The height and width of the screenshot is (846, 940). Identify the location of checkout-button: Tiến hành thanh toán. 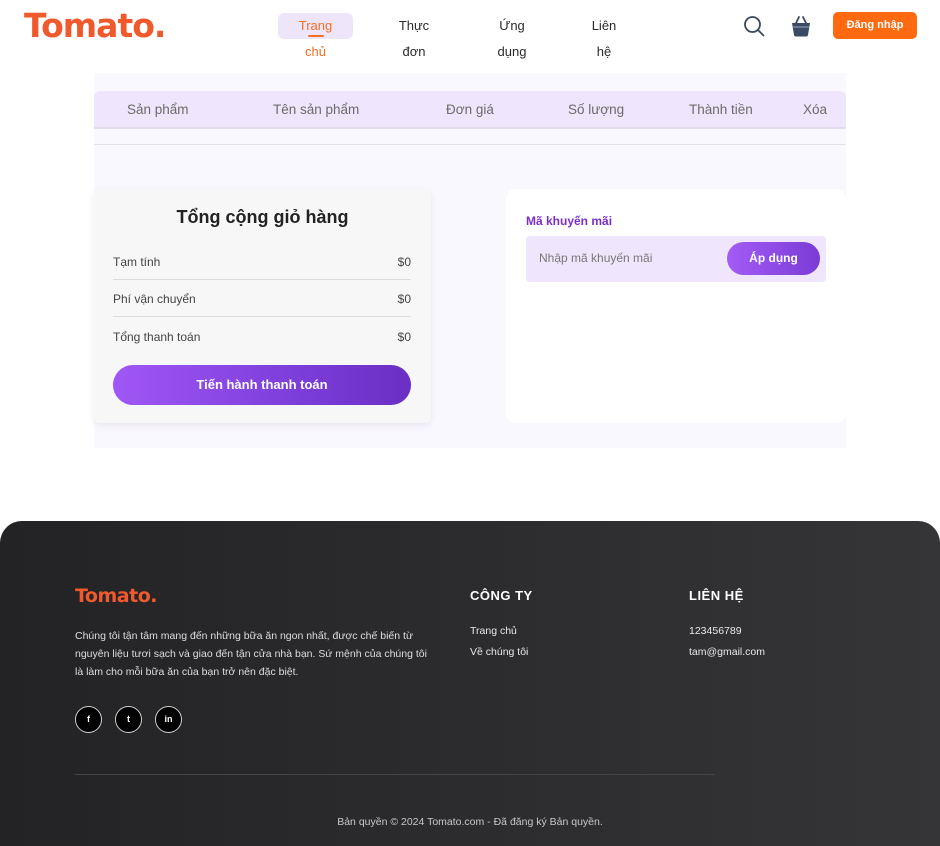
(262, 385).